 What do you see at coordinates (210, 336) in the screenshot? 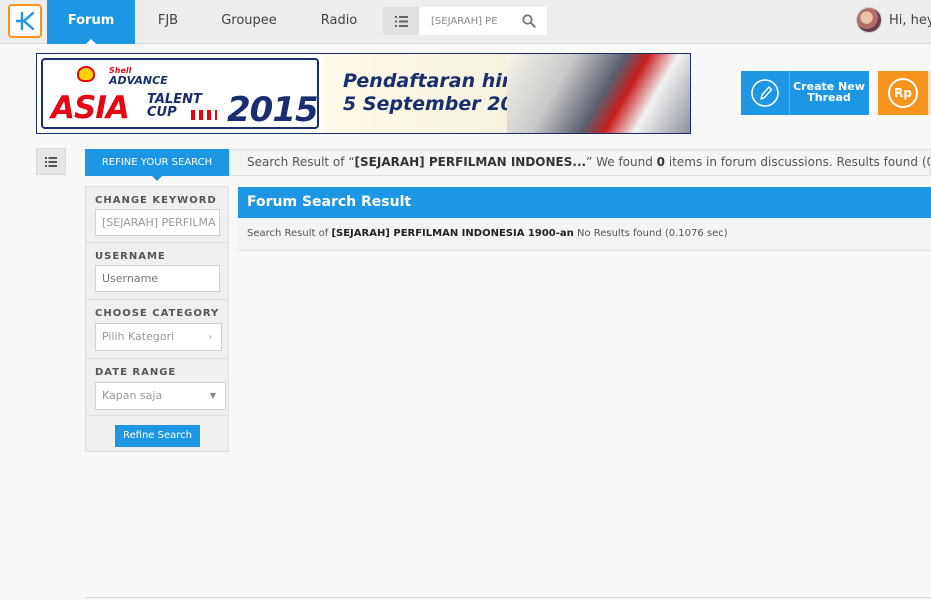
I see `chevron-right-icon: ›` at bounding box center [210, 336].